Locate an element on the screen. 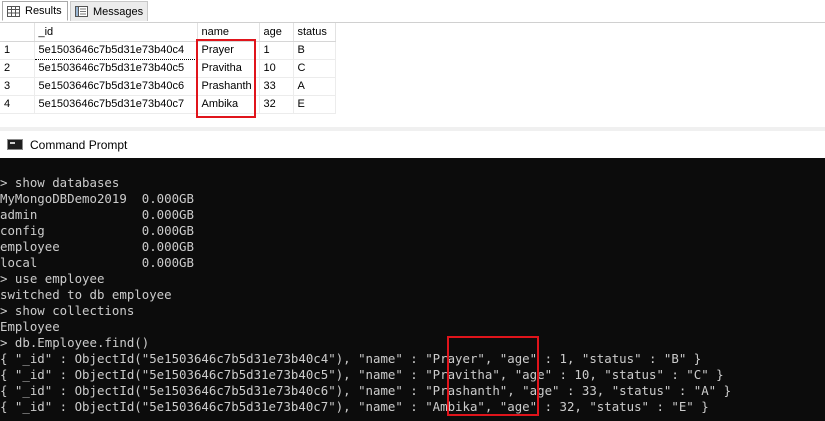 The image size is (825, 421). console-line: > show collections is located at coordinates (67, 310).